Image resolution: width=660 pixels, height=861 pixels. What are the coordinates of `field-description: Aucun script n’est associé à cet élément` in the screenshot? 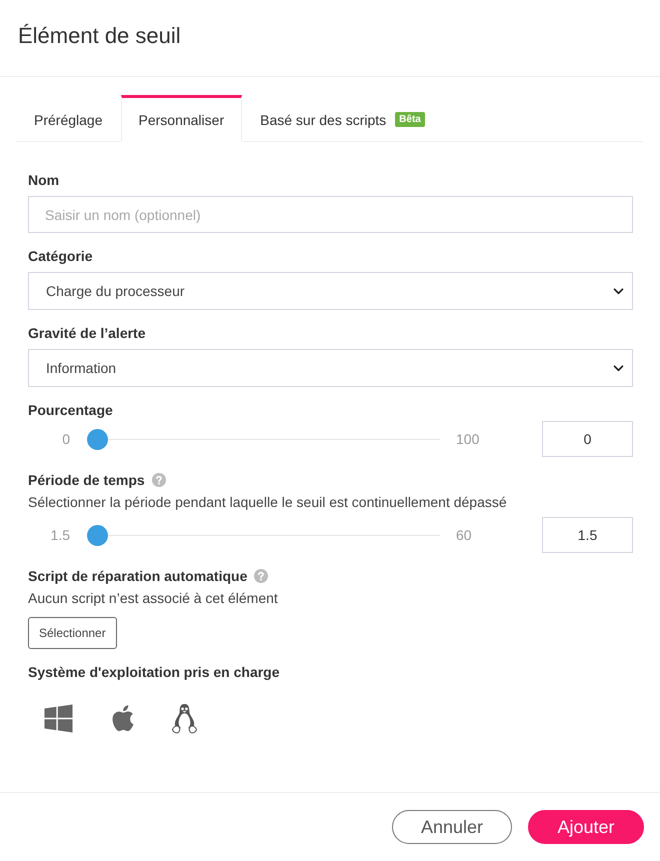 It's located at (153, 598).